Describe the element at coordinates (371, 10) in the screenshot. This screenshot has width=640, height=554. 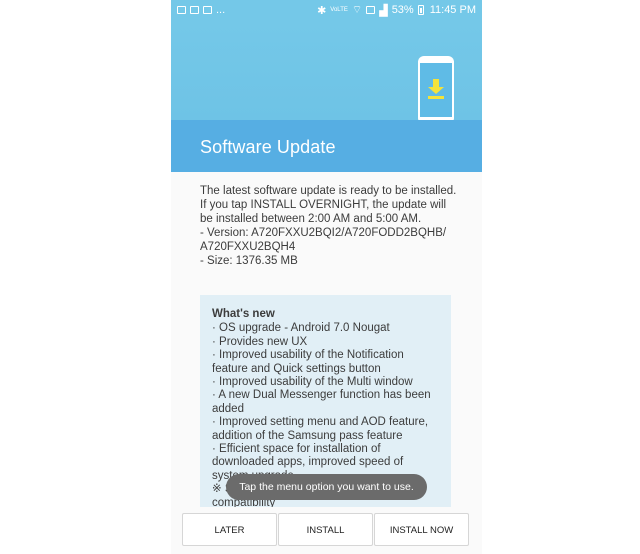
I see `no-sim-icon` at that location.